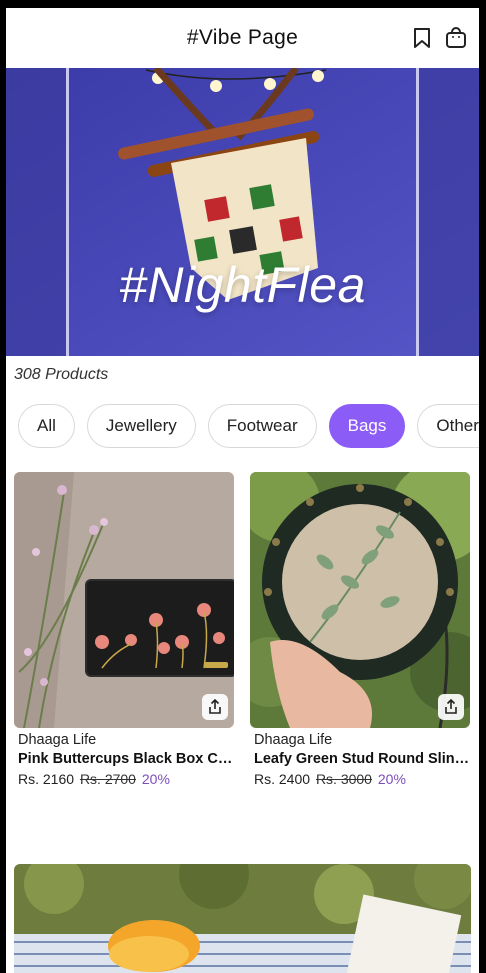 The height and width of the screenshot is (973, 486). I want to click on price-row: Rs. 2400 Rs. 3000 20%, so click(362, 779).